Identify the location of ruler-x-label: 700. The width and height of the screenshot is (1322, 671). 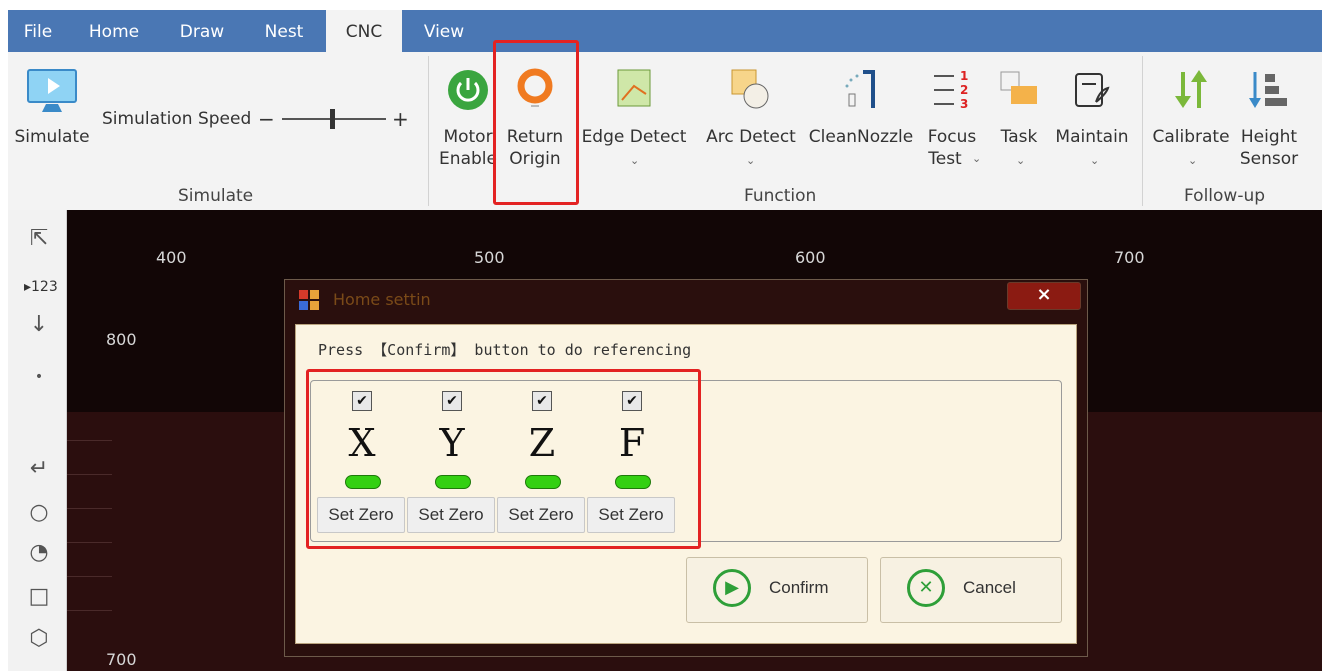
(1129, 257).